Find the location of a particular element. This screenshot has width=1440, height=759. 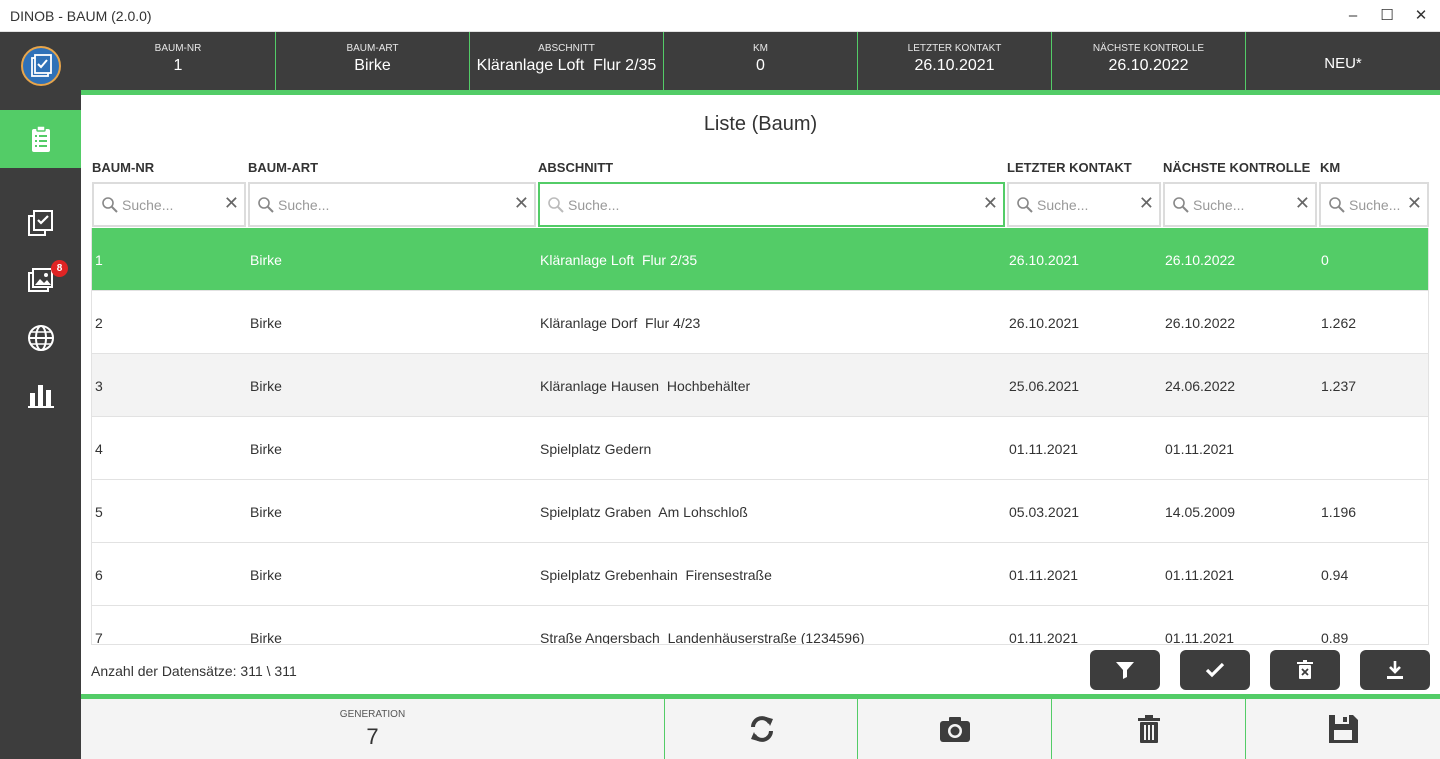

header-label: LETZTER KONTAKT is located at coordinates (954, 48).